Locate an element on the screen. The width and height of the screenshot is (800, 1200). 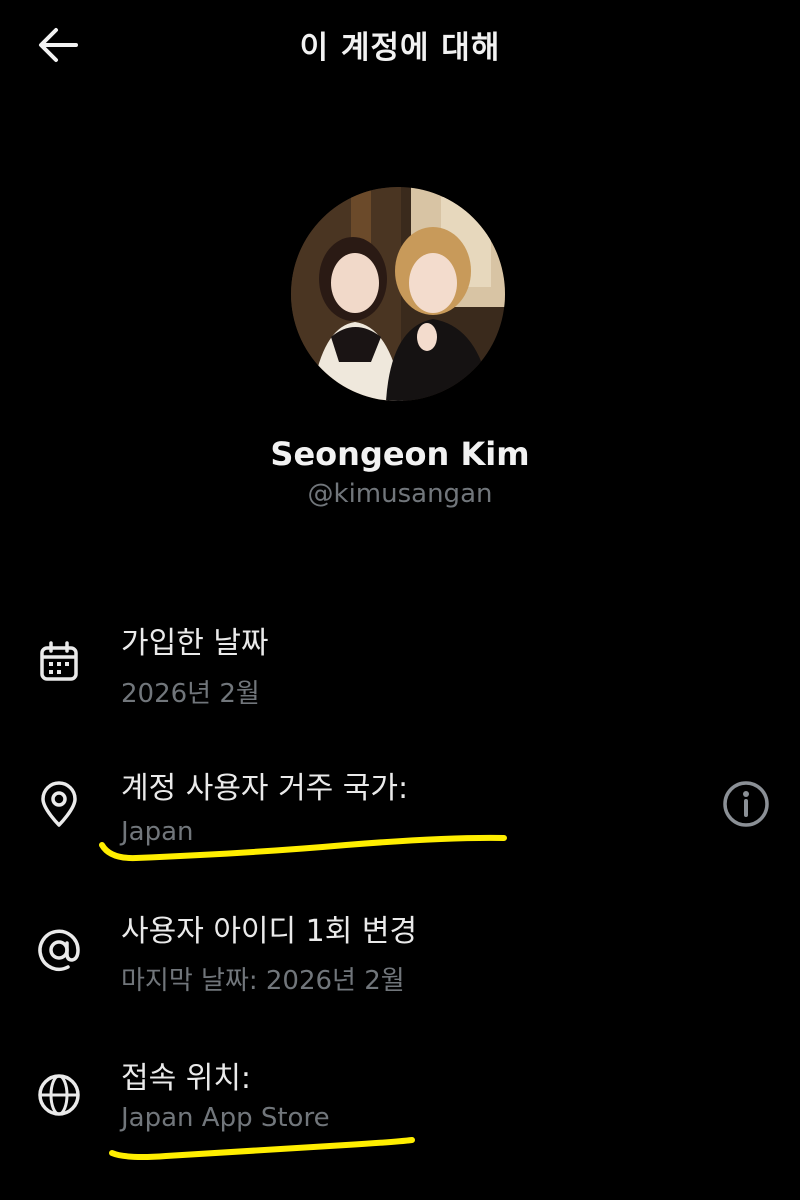
calendar-icon is located at coordinates (59, 662).